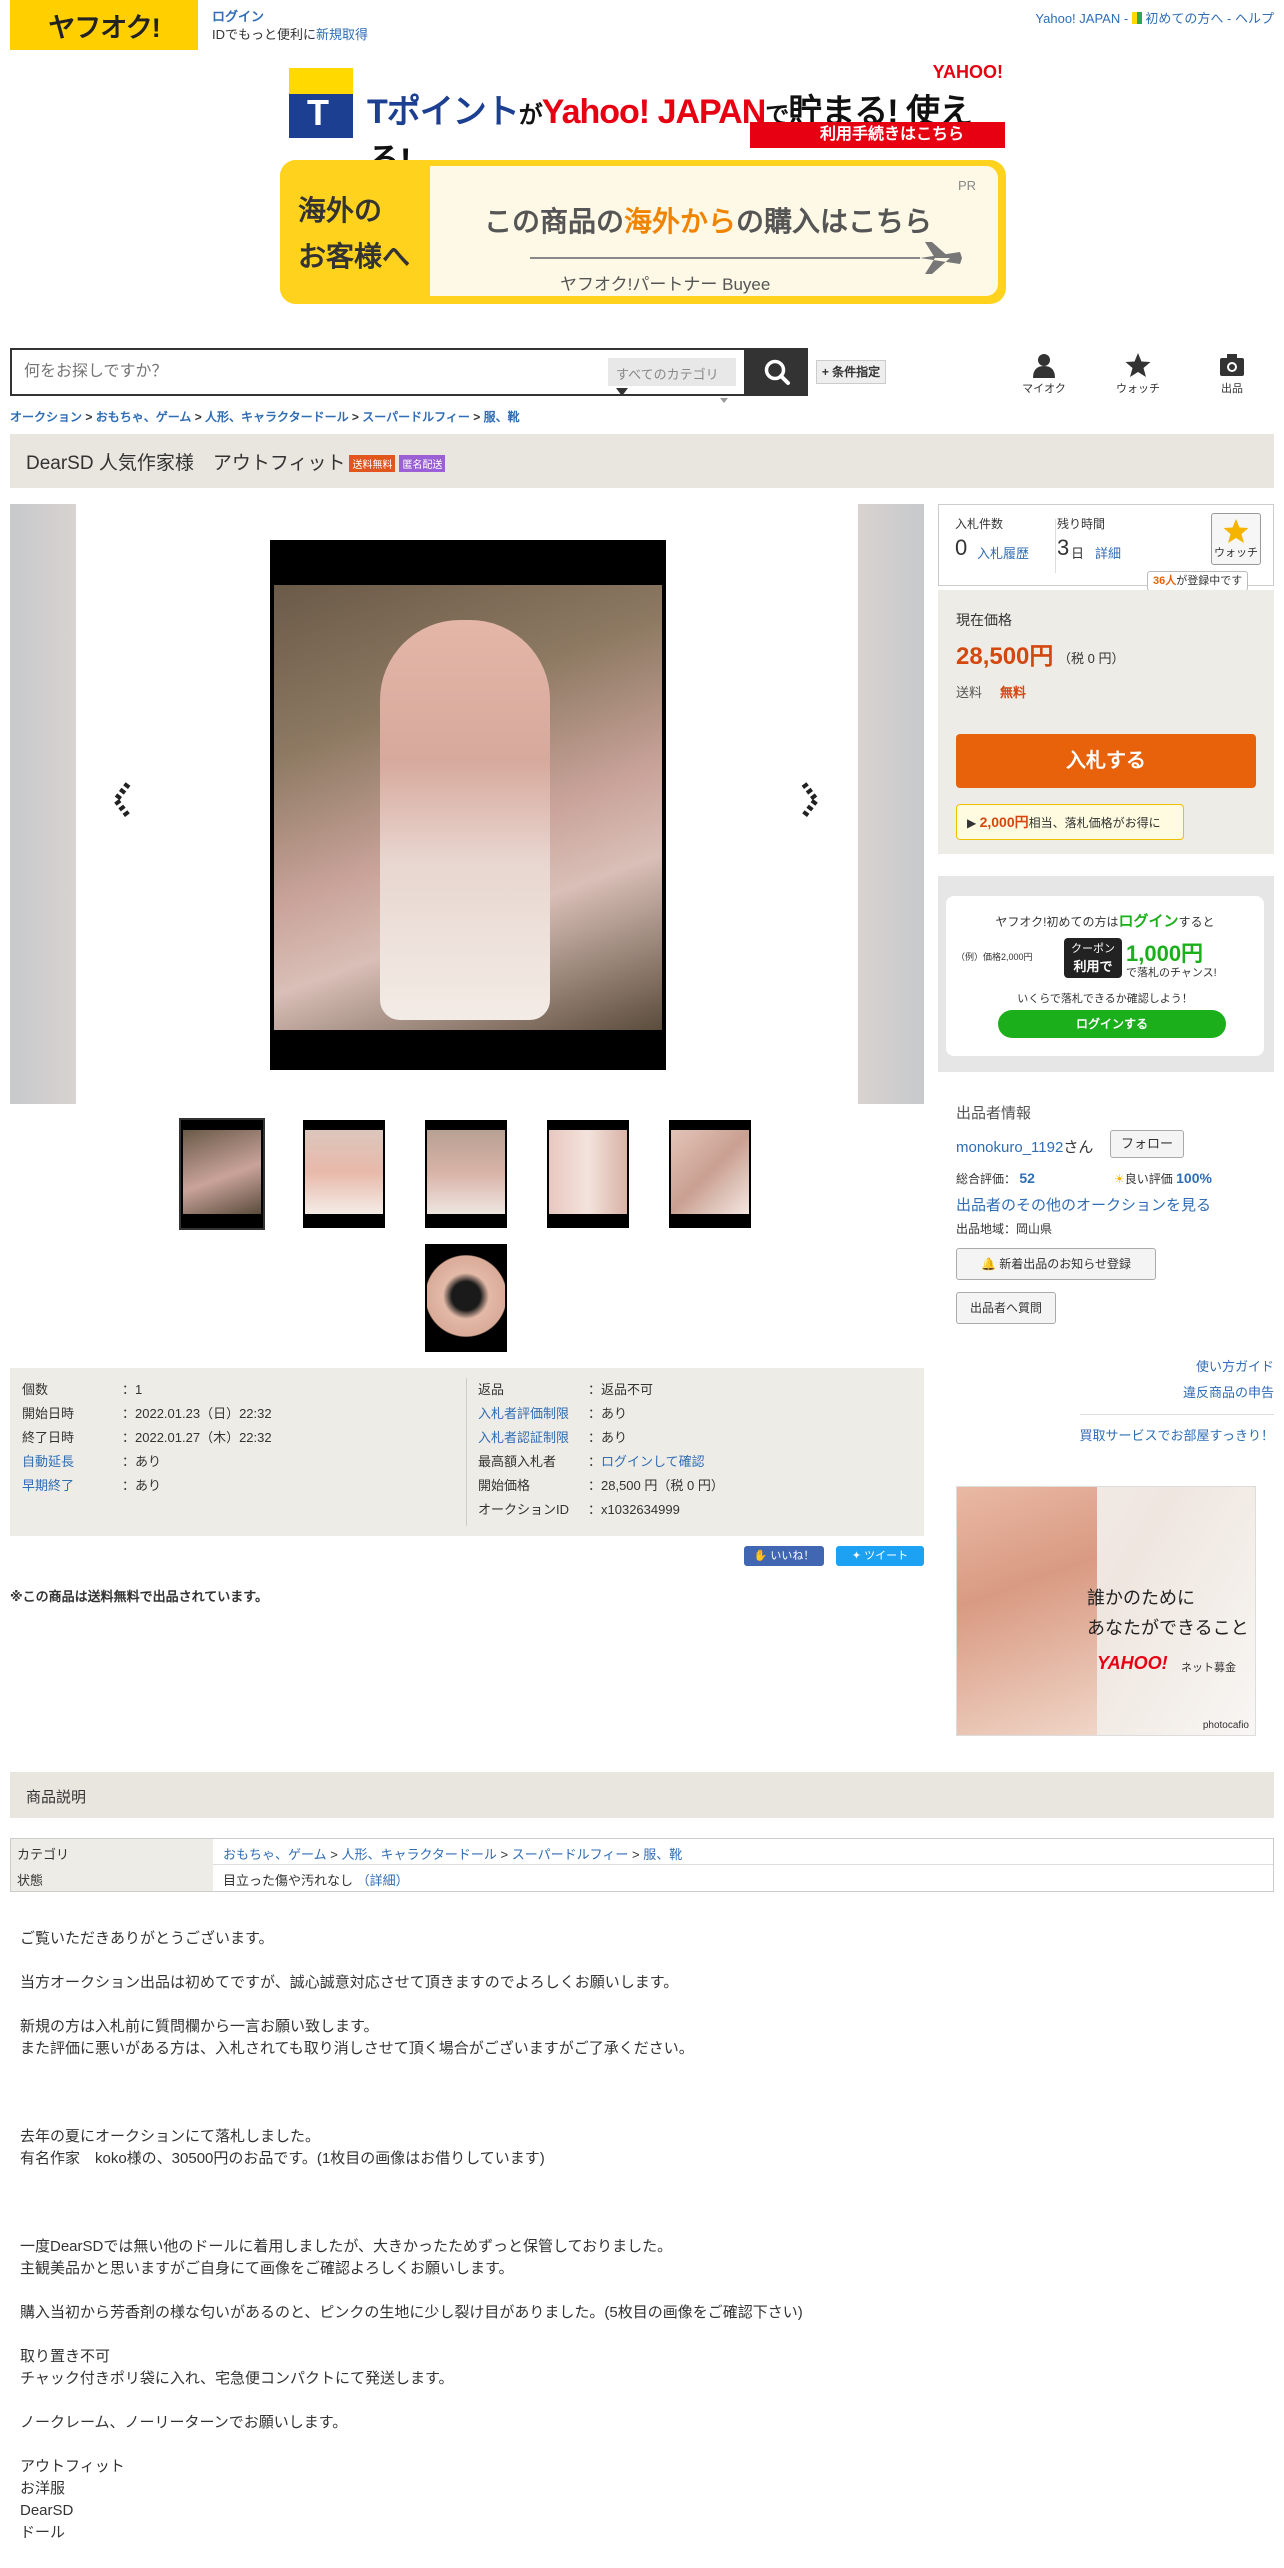  Describe the element at coordinates (880, 1556) in the screenshot. I see `tweet-button: ✦ ツイート` at that location.